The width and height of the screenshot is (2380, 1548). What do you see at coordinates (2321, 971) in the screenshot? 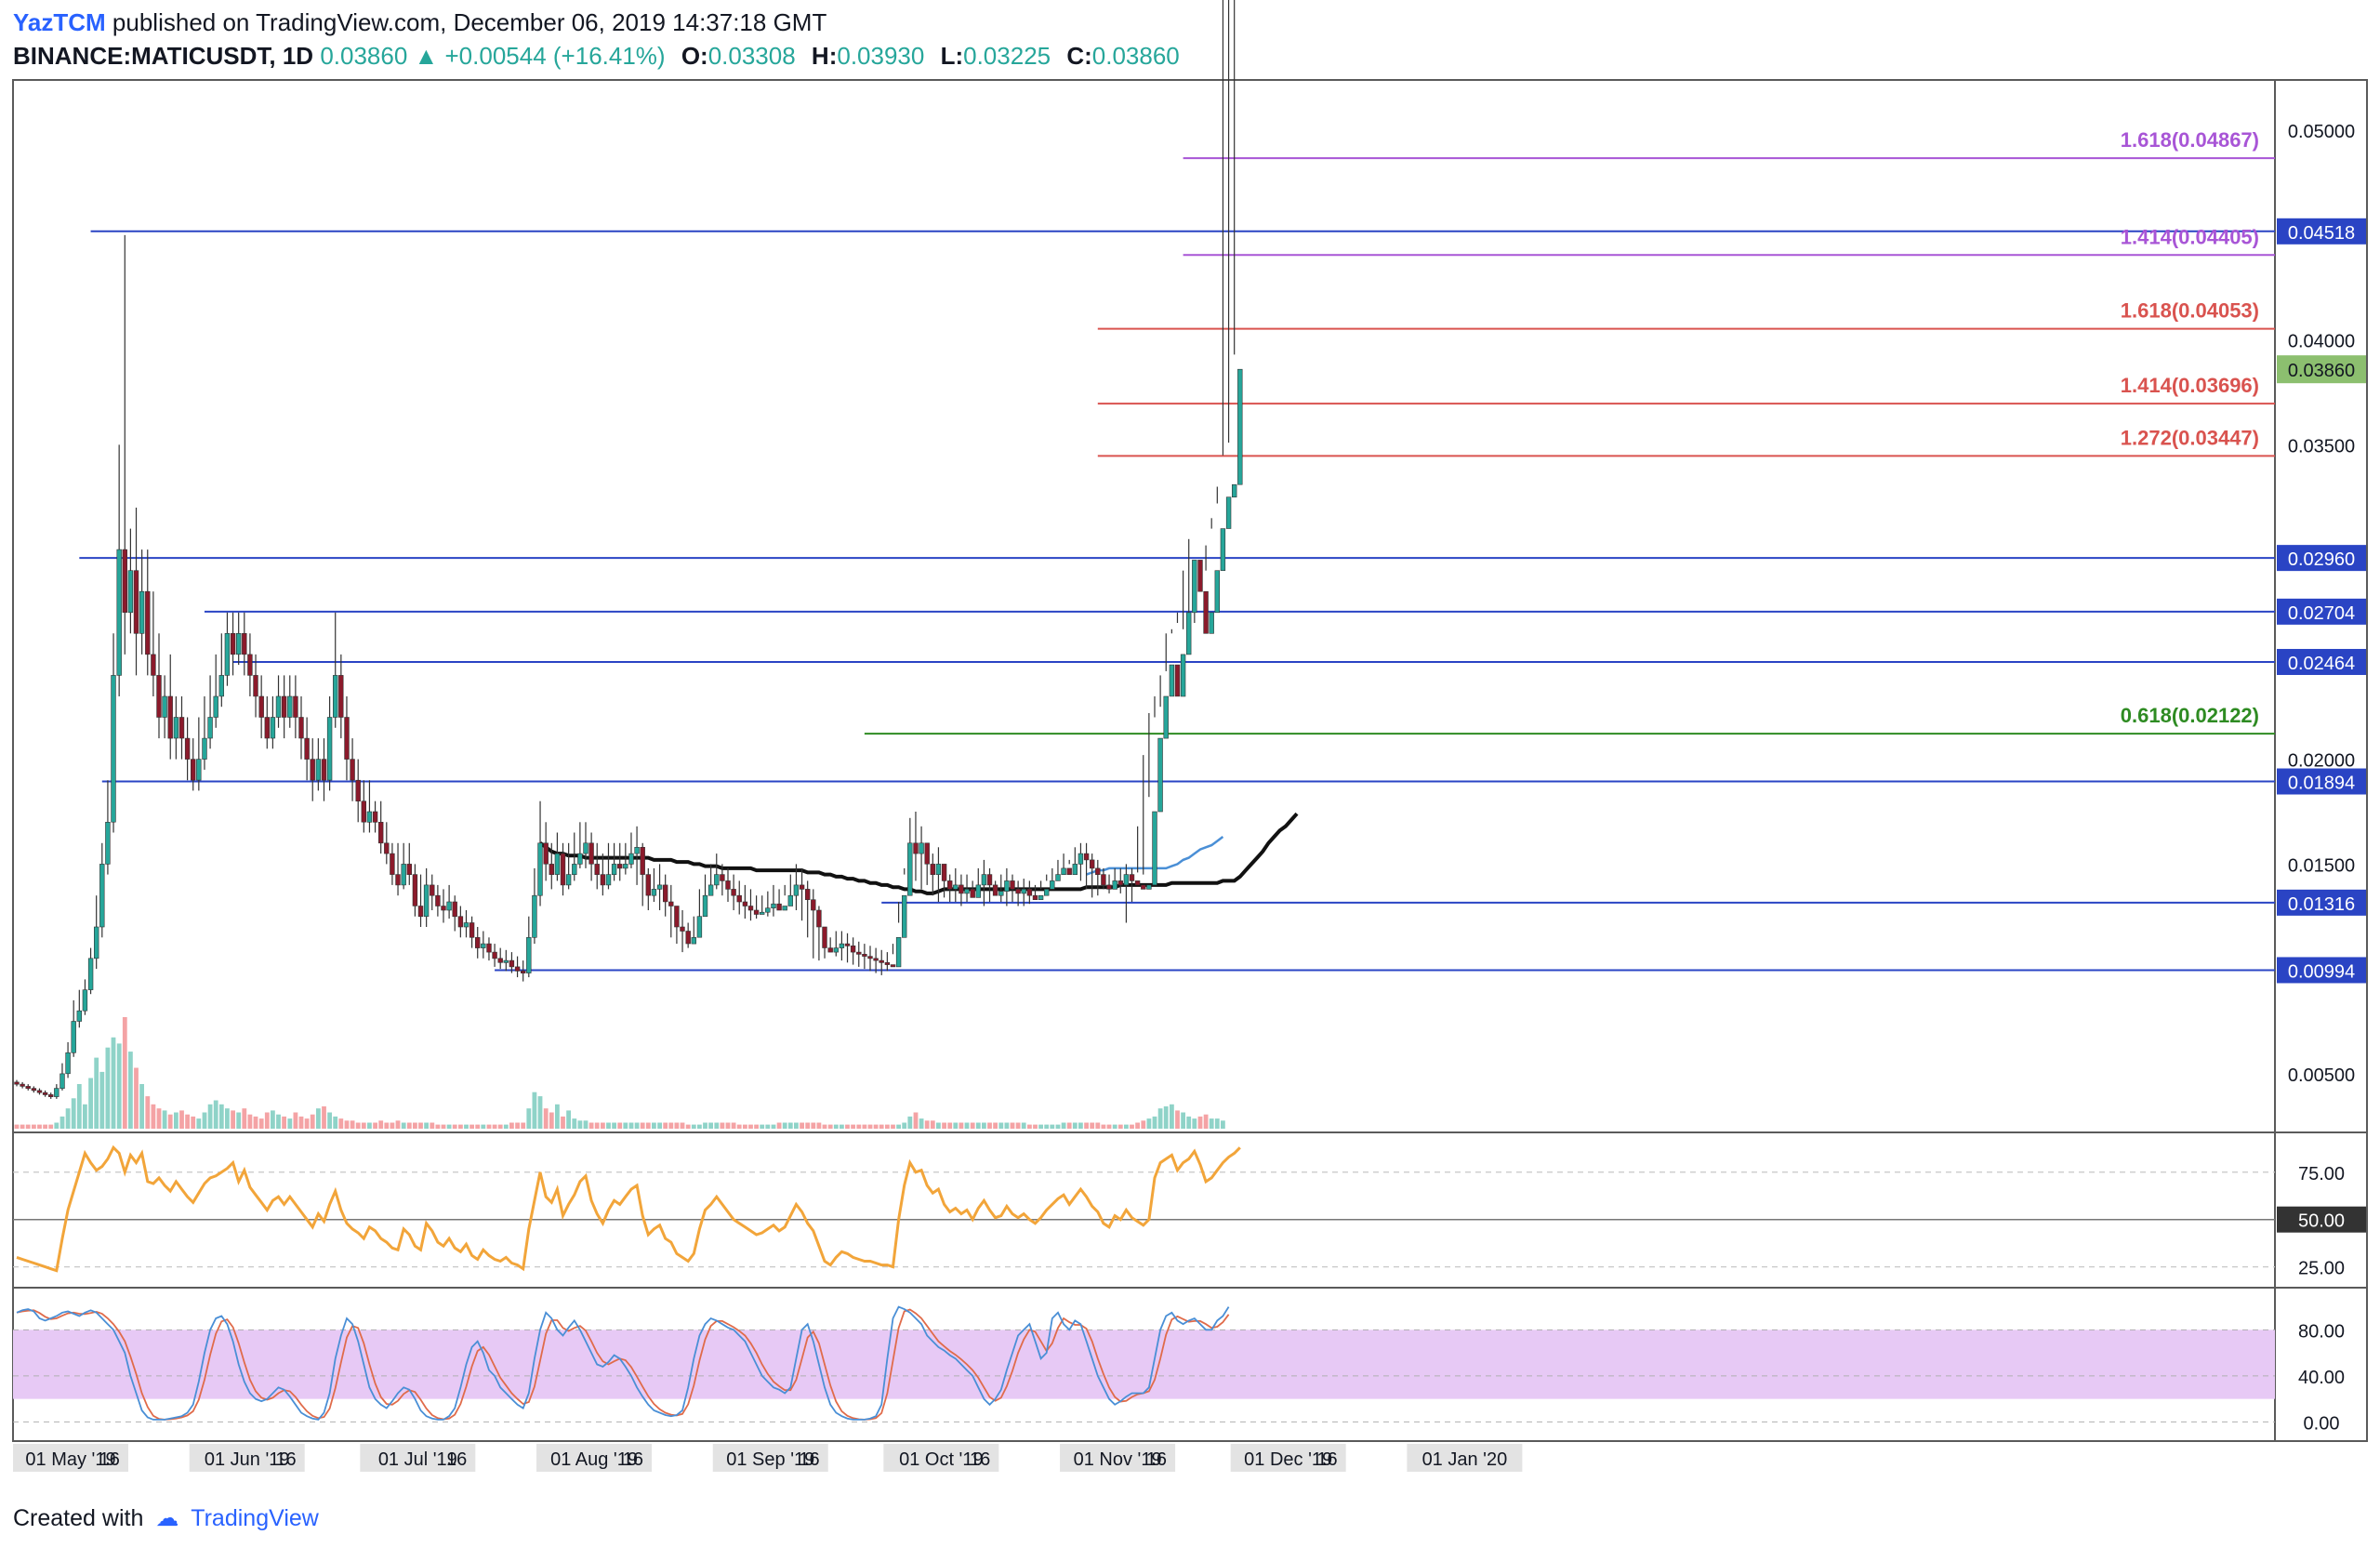
I see `level-price-label: 0.00994` at bounding box center [2321, 971].